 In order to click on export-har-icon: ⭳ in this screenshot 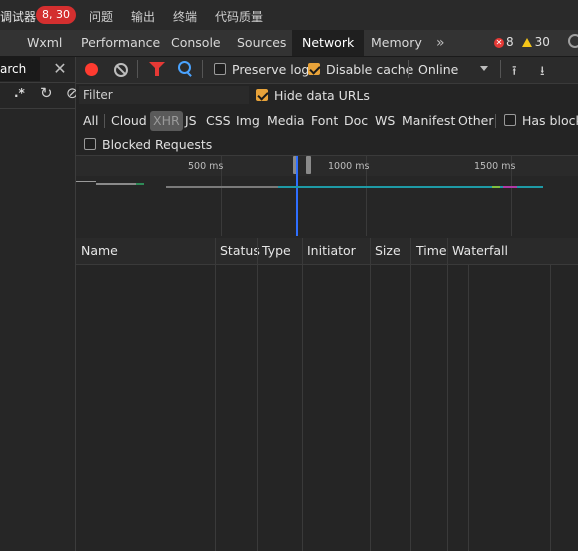, I will do `click(542, 73)`.